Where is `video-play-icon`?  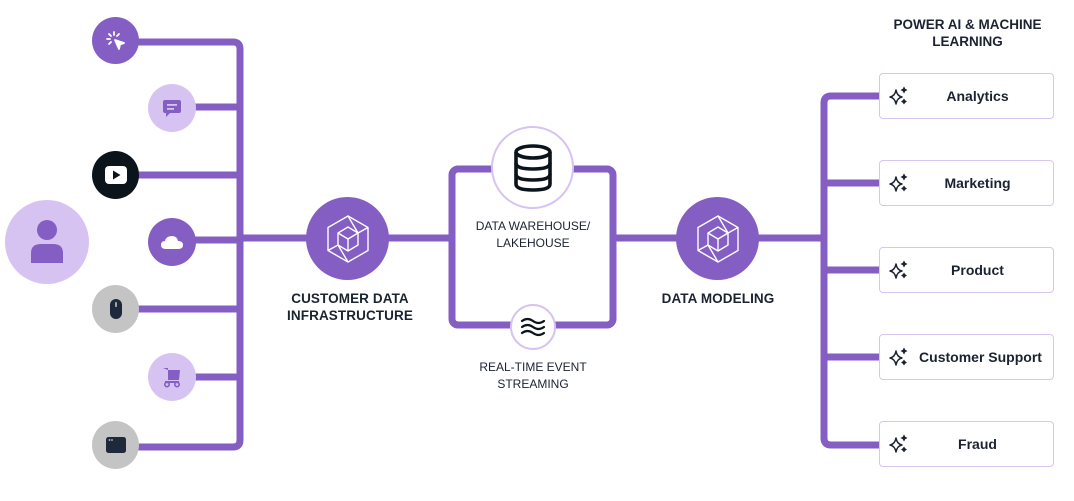 video-play-icon is located at coordinates (115, 175).